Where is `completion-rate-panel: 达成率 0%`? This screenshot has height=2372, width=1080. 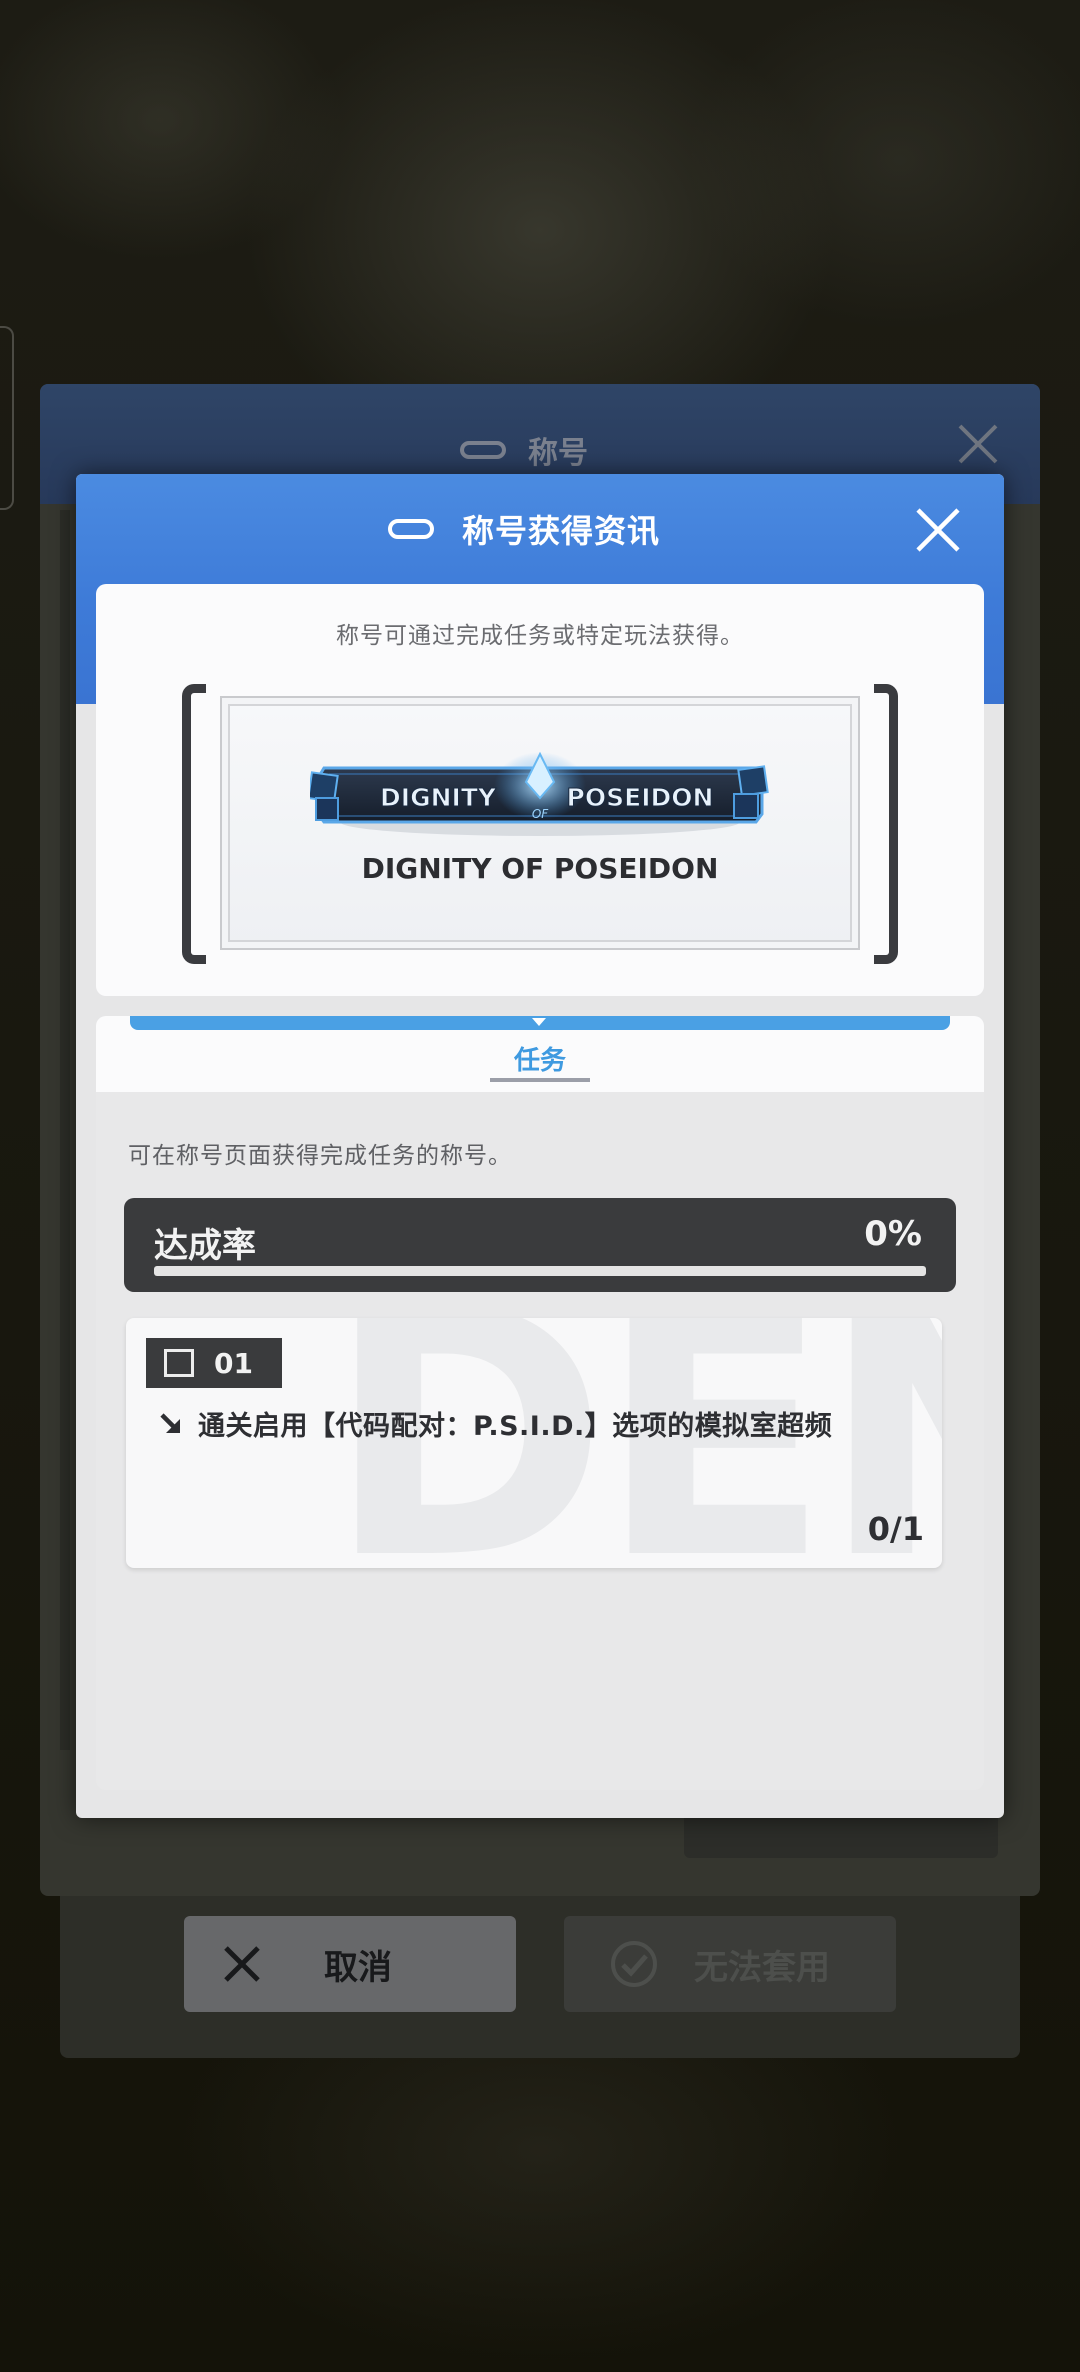 completion-rate-panel: 达成率 0% is located at coordinates (540, 1245).